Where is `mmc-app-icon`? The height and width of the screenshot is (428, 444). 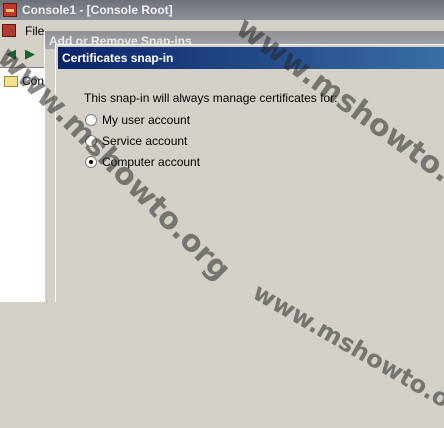
mmc-app-icon is located at coordinates (10, 10).